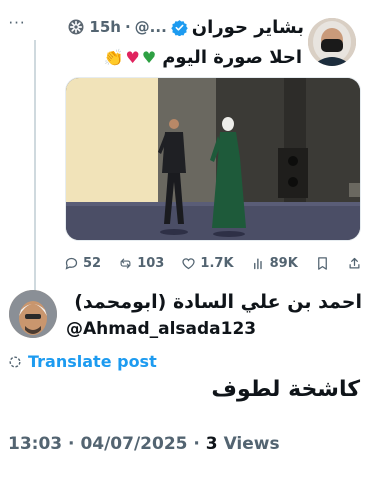 The height and width of the screenshot is (500, 370). Describe the element at coordinates (251, 444) in the screenshot. I see `reply-views-label: Views` at that location.